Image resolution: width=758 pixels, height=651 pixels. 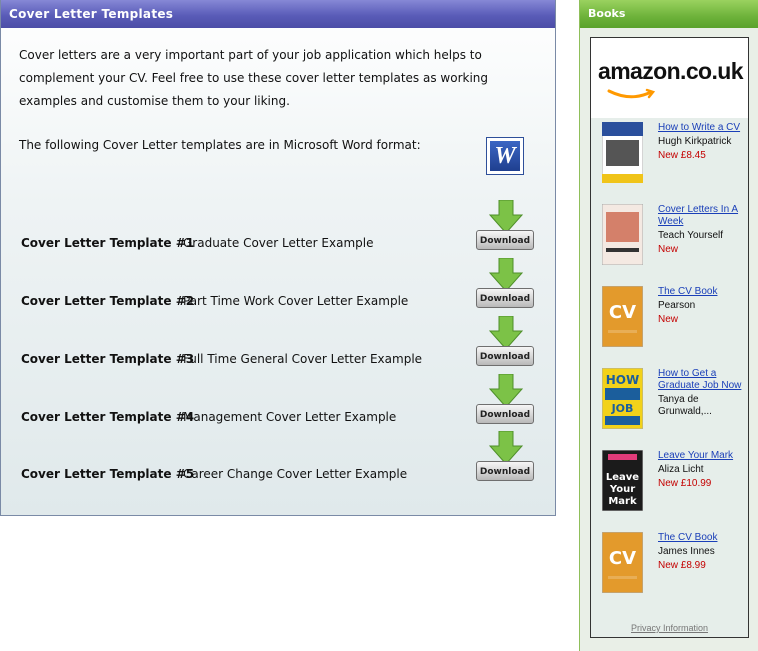 I want to click on book-title-link: How to Get a Graduate Job Now, so click(x=703, y=380).